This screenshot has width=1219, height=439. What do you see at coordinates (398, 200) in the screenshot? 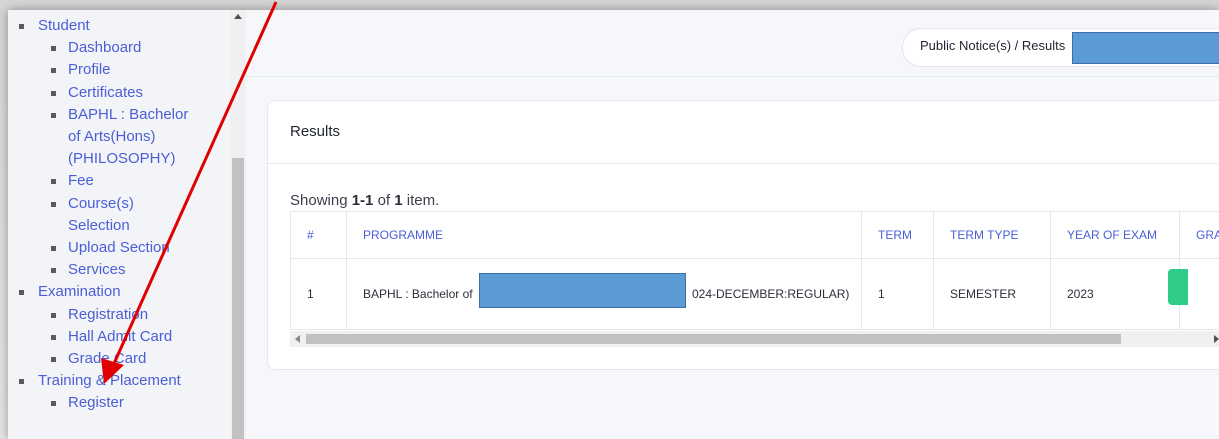
I see `summary-total: 1` at bounding box center [398, 200].